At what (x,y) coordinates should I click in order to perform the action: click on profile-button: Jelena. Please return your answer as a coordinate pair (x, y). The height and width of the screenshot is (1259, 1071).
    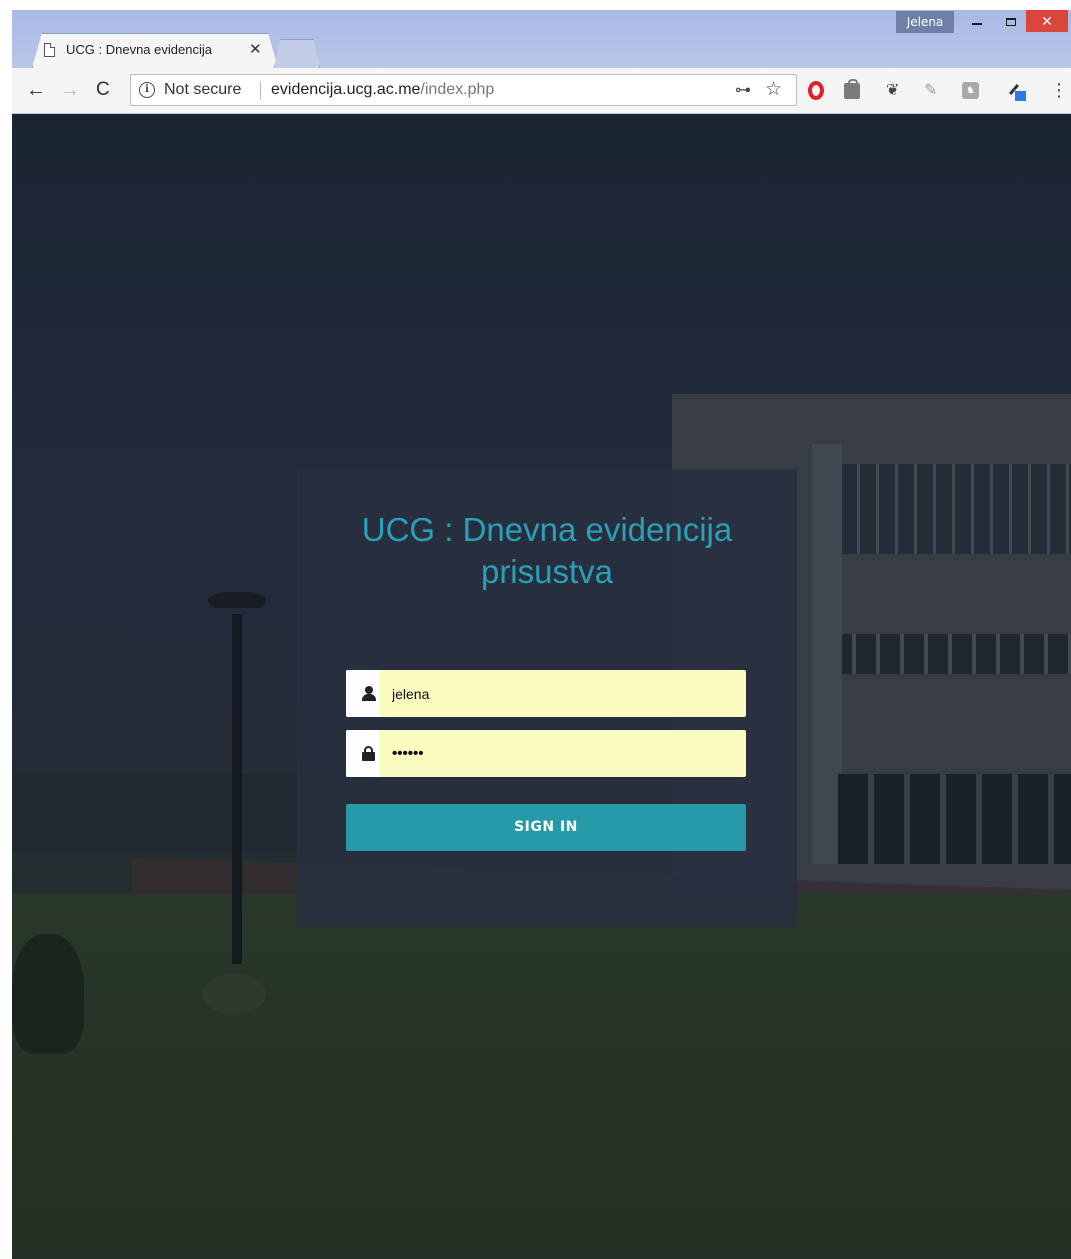
    Looking at the image, I should click on (925, 22).